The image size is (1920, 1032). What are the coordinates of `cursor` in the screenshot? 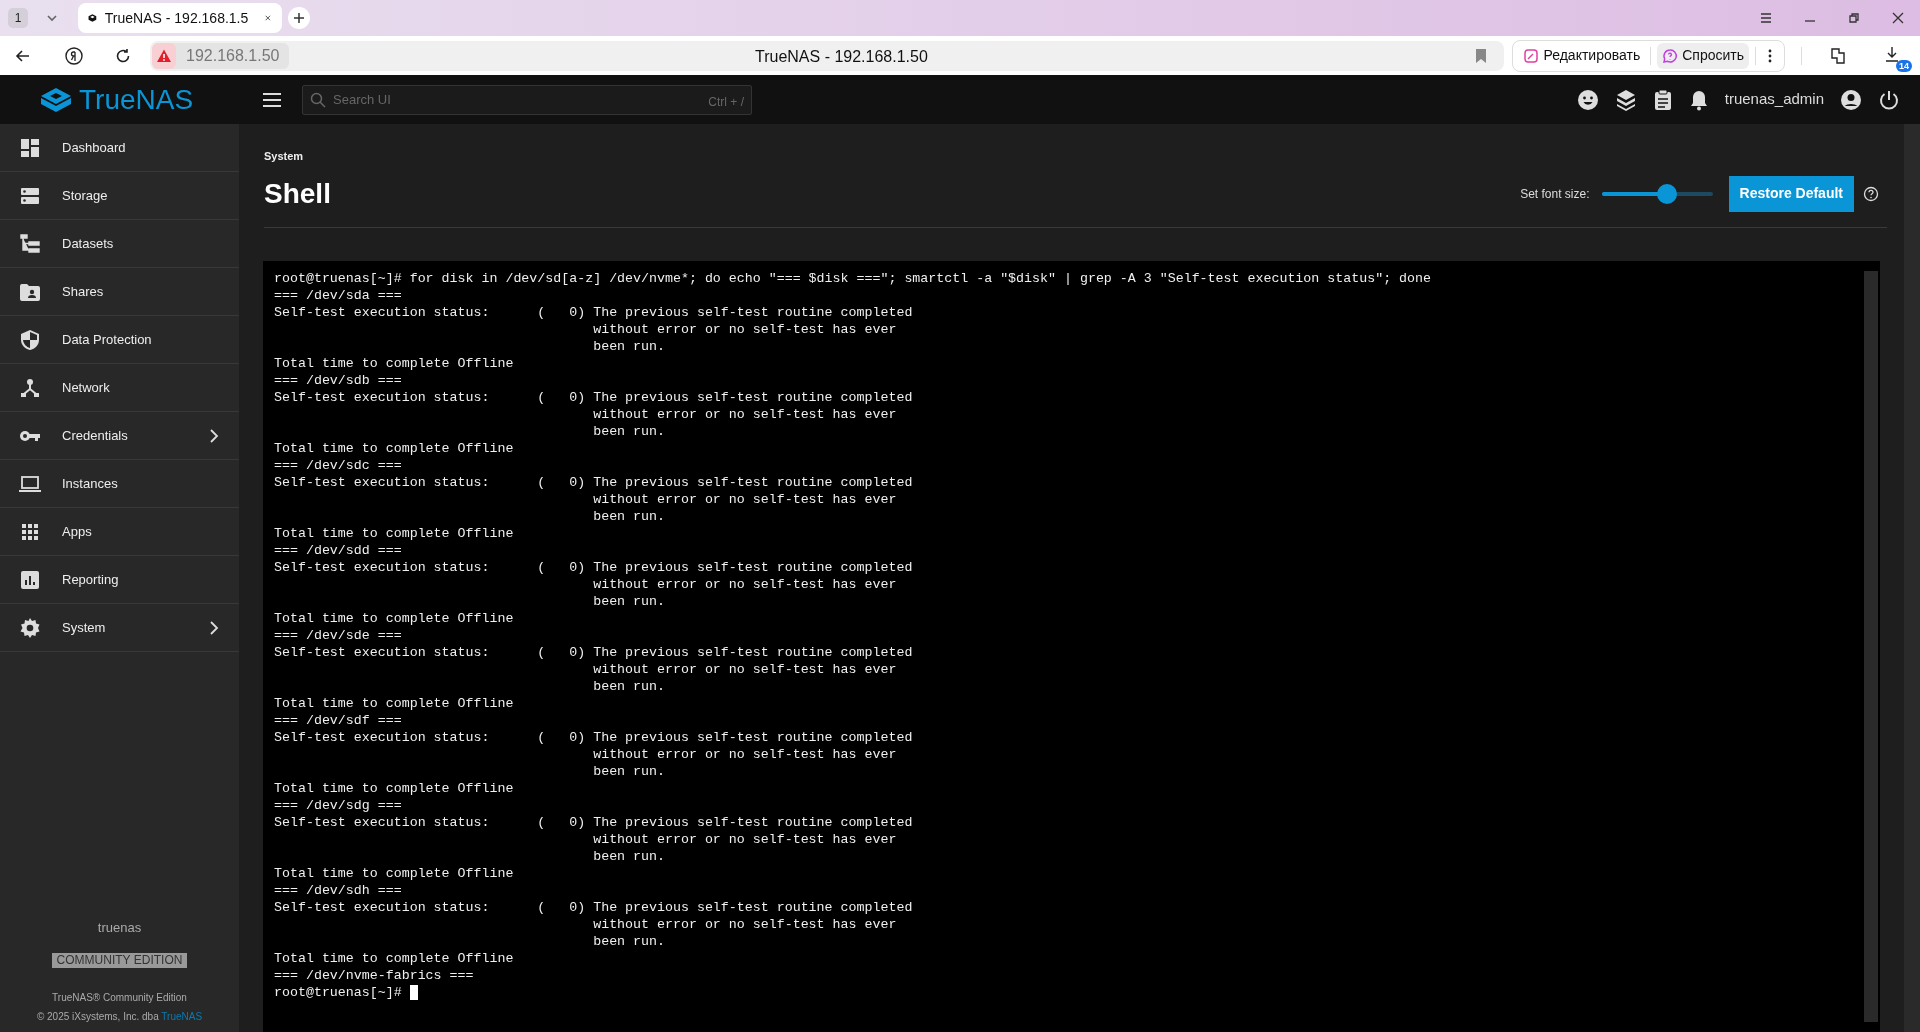 It's located at (413, 992).